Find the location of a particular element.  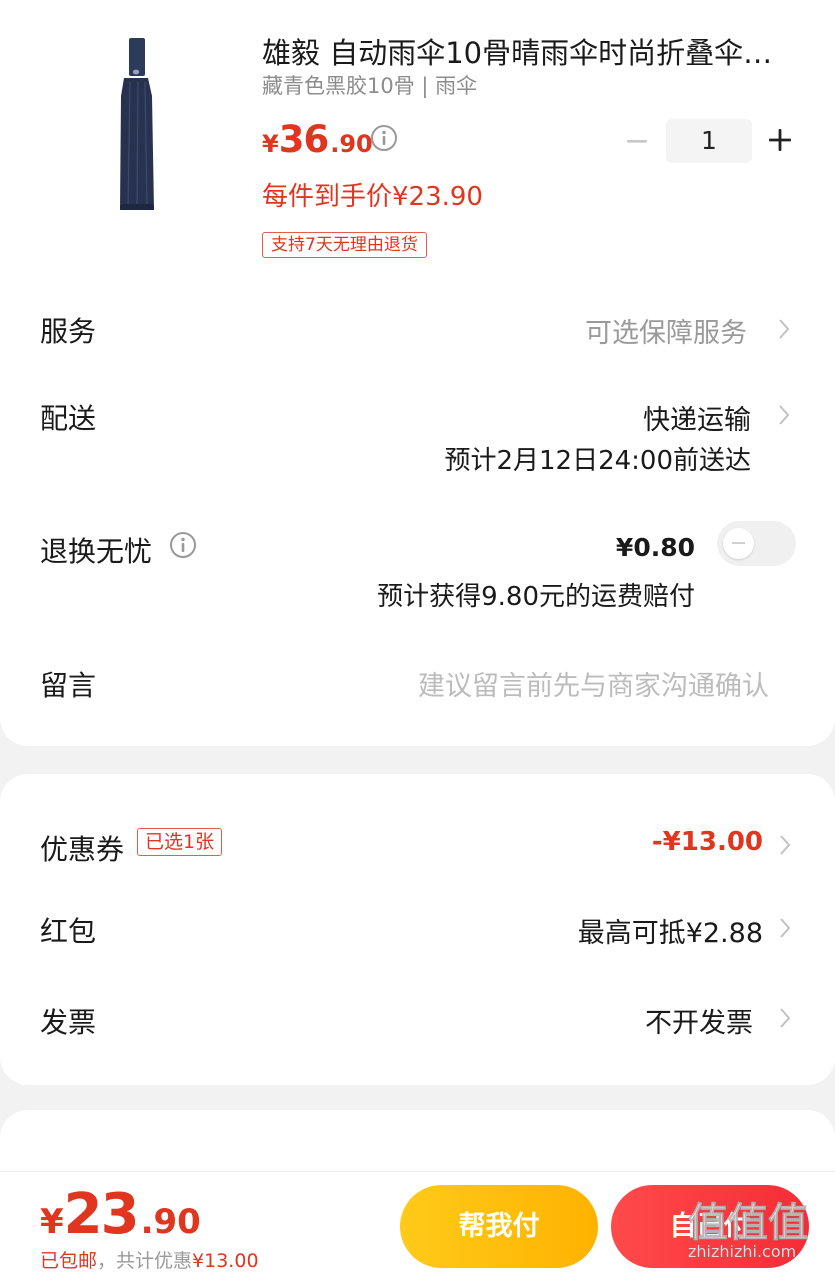

discount-note: 共计优惠 is located at coordinates (154, 1261).